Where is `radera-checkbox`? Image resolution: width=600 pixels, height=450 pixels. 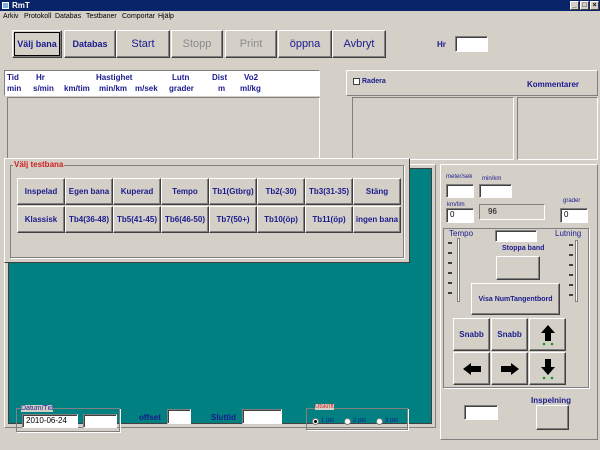
radera-checkbox is located at coordinates (356, 81).